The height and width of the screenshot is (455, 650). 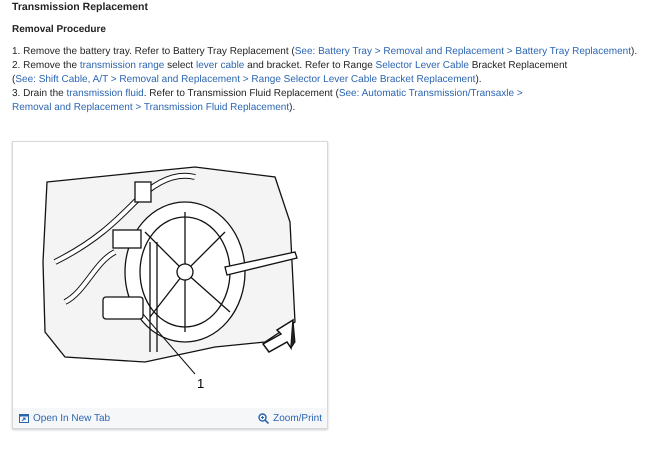 I want to click on direction-arrow-icon, so click(x=279, y=335).